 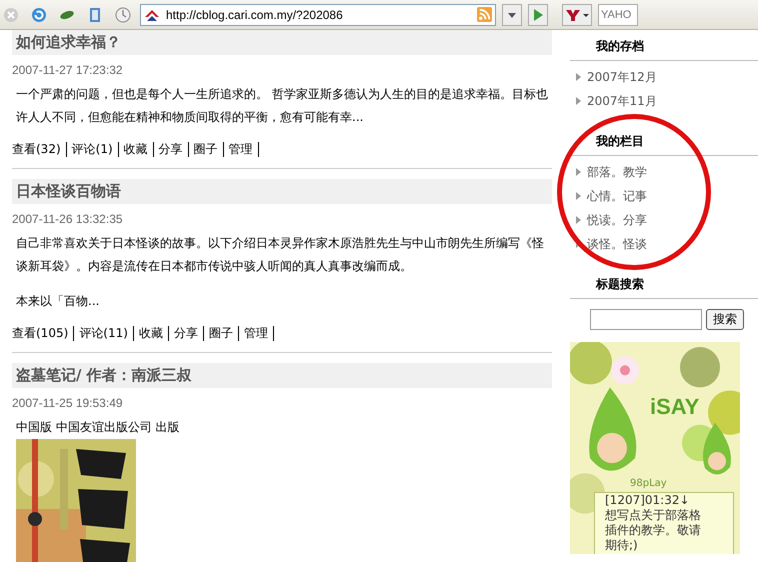 What do you see at coordinates (123, 14) in the screenshot?
I see `clock-icon` at bounding box center [123, 14].